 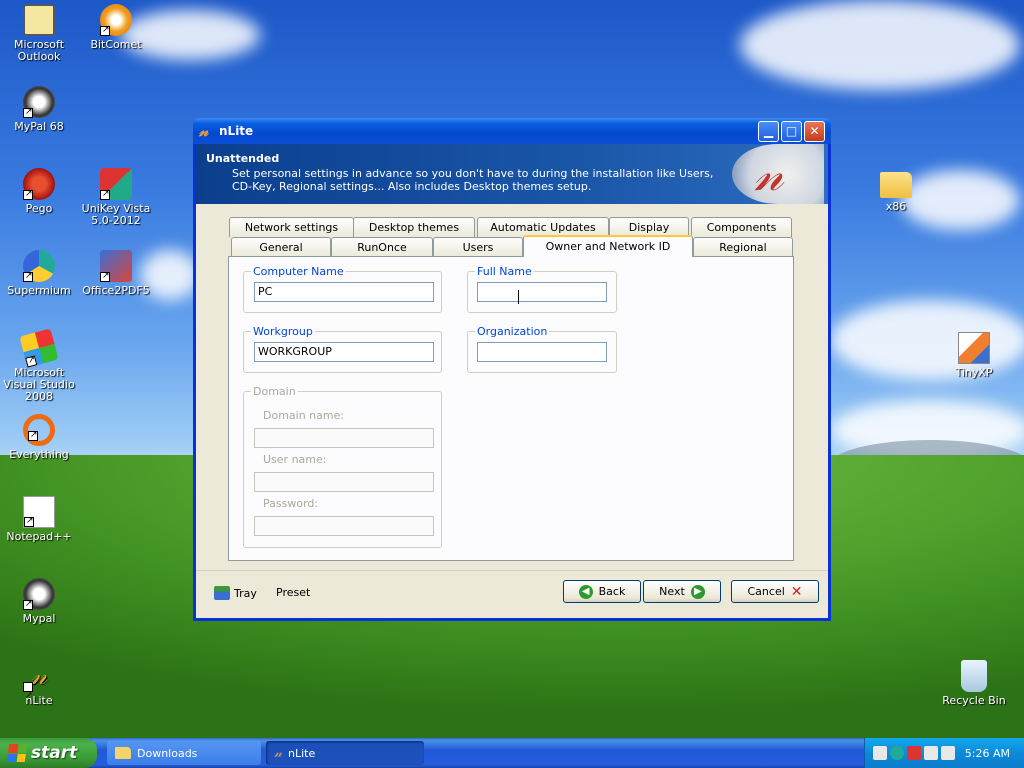 I want to click on tray-button: Tray, so click(x=235, y=593).